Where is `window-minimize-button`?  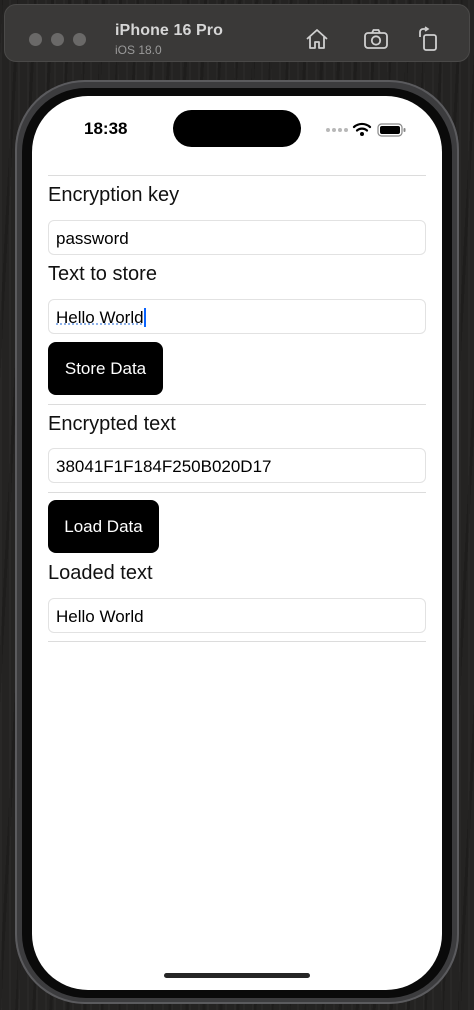 window-minimize-button is located at coordinates (57, 39).